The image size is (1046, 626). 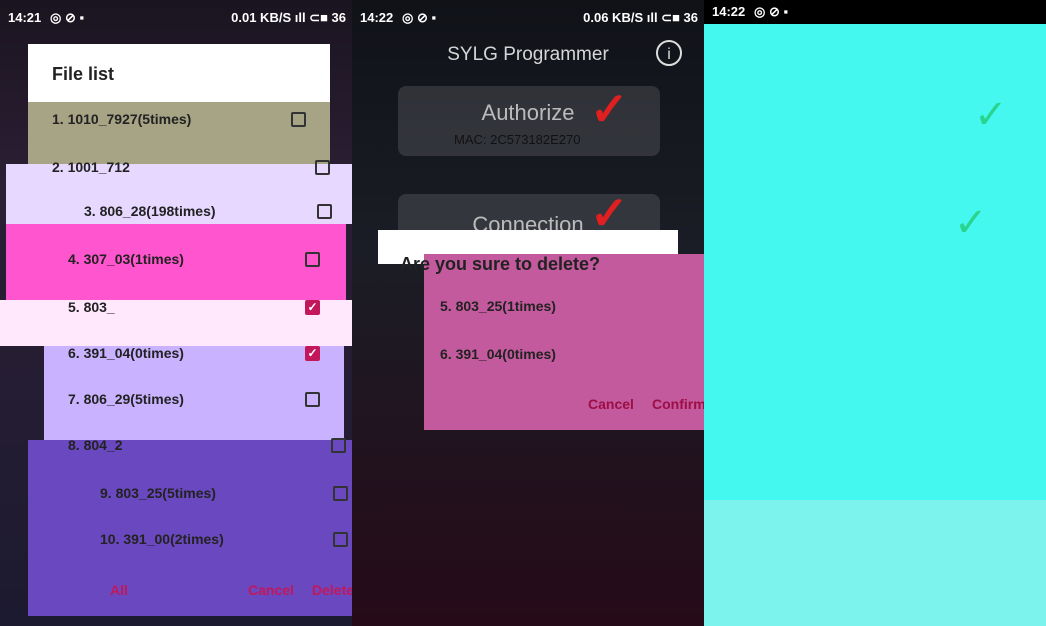 I want to click on cancel-button: Cancel, so click(x=271, y=590).